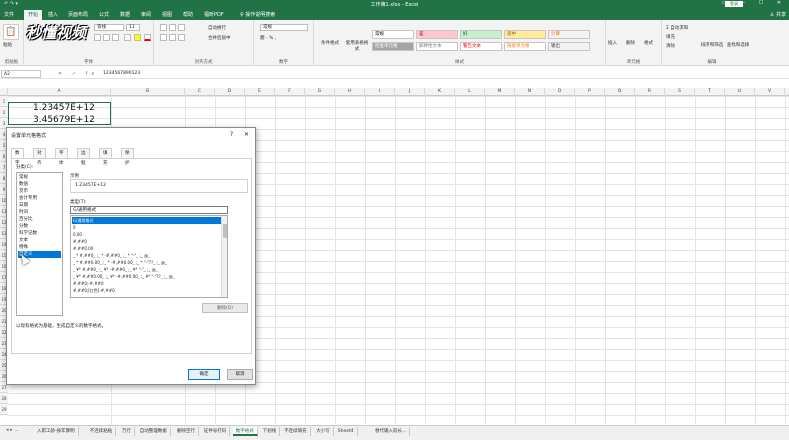 The image size is (789, 440). What do you see at coordinates (216, 431) in the screenshot?
I see `sheet-tab: 证件号打码` at bounding box center [216, 431].